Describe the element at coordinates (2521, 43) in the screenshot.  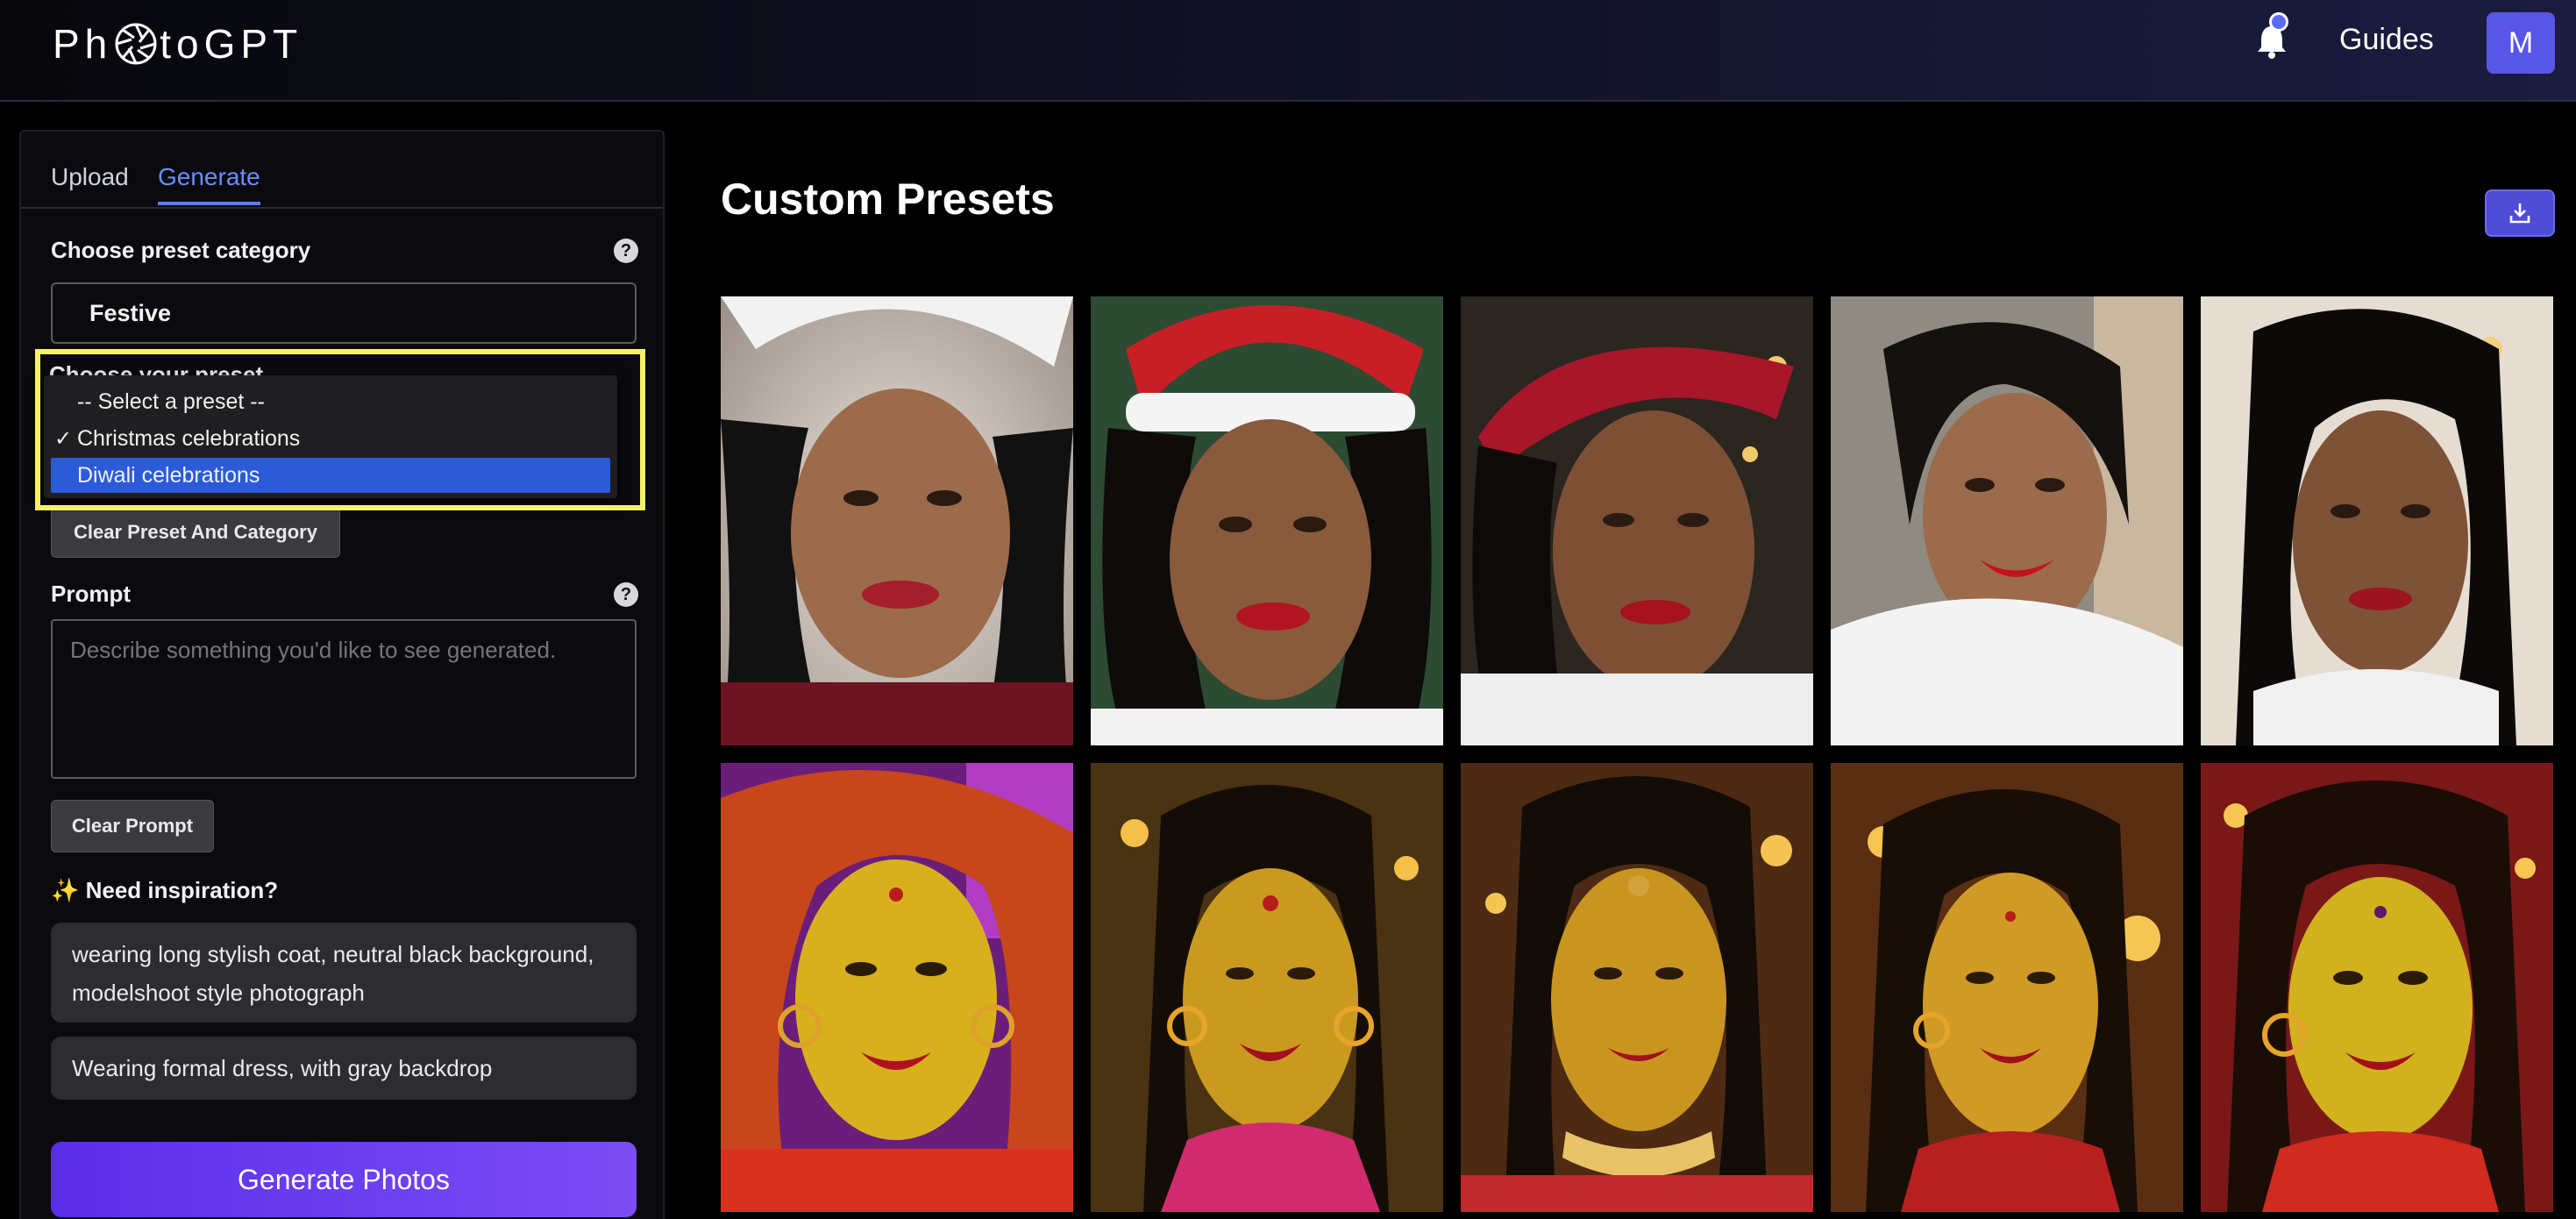
I see `user-avatar: M` at that location.